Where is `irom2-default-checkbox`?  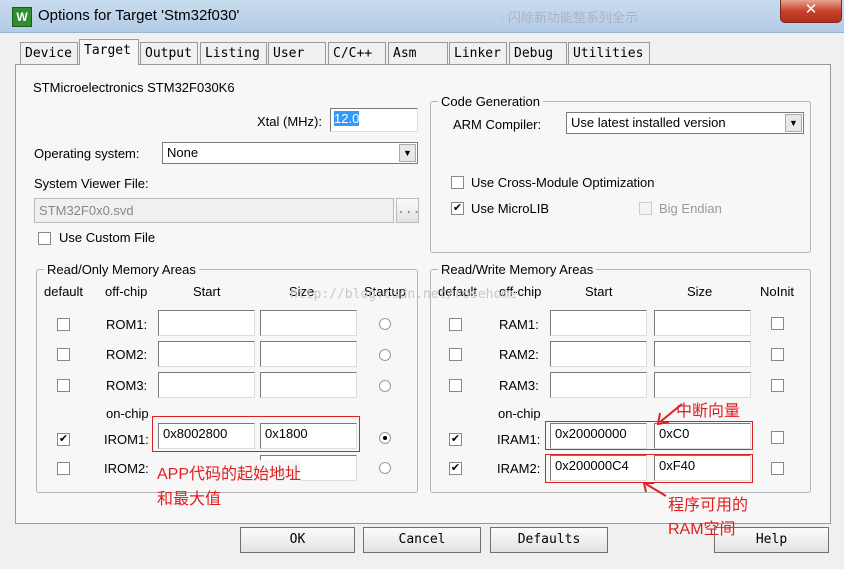
irom2-default-checkbox is located at coordinates (63, 468).